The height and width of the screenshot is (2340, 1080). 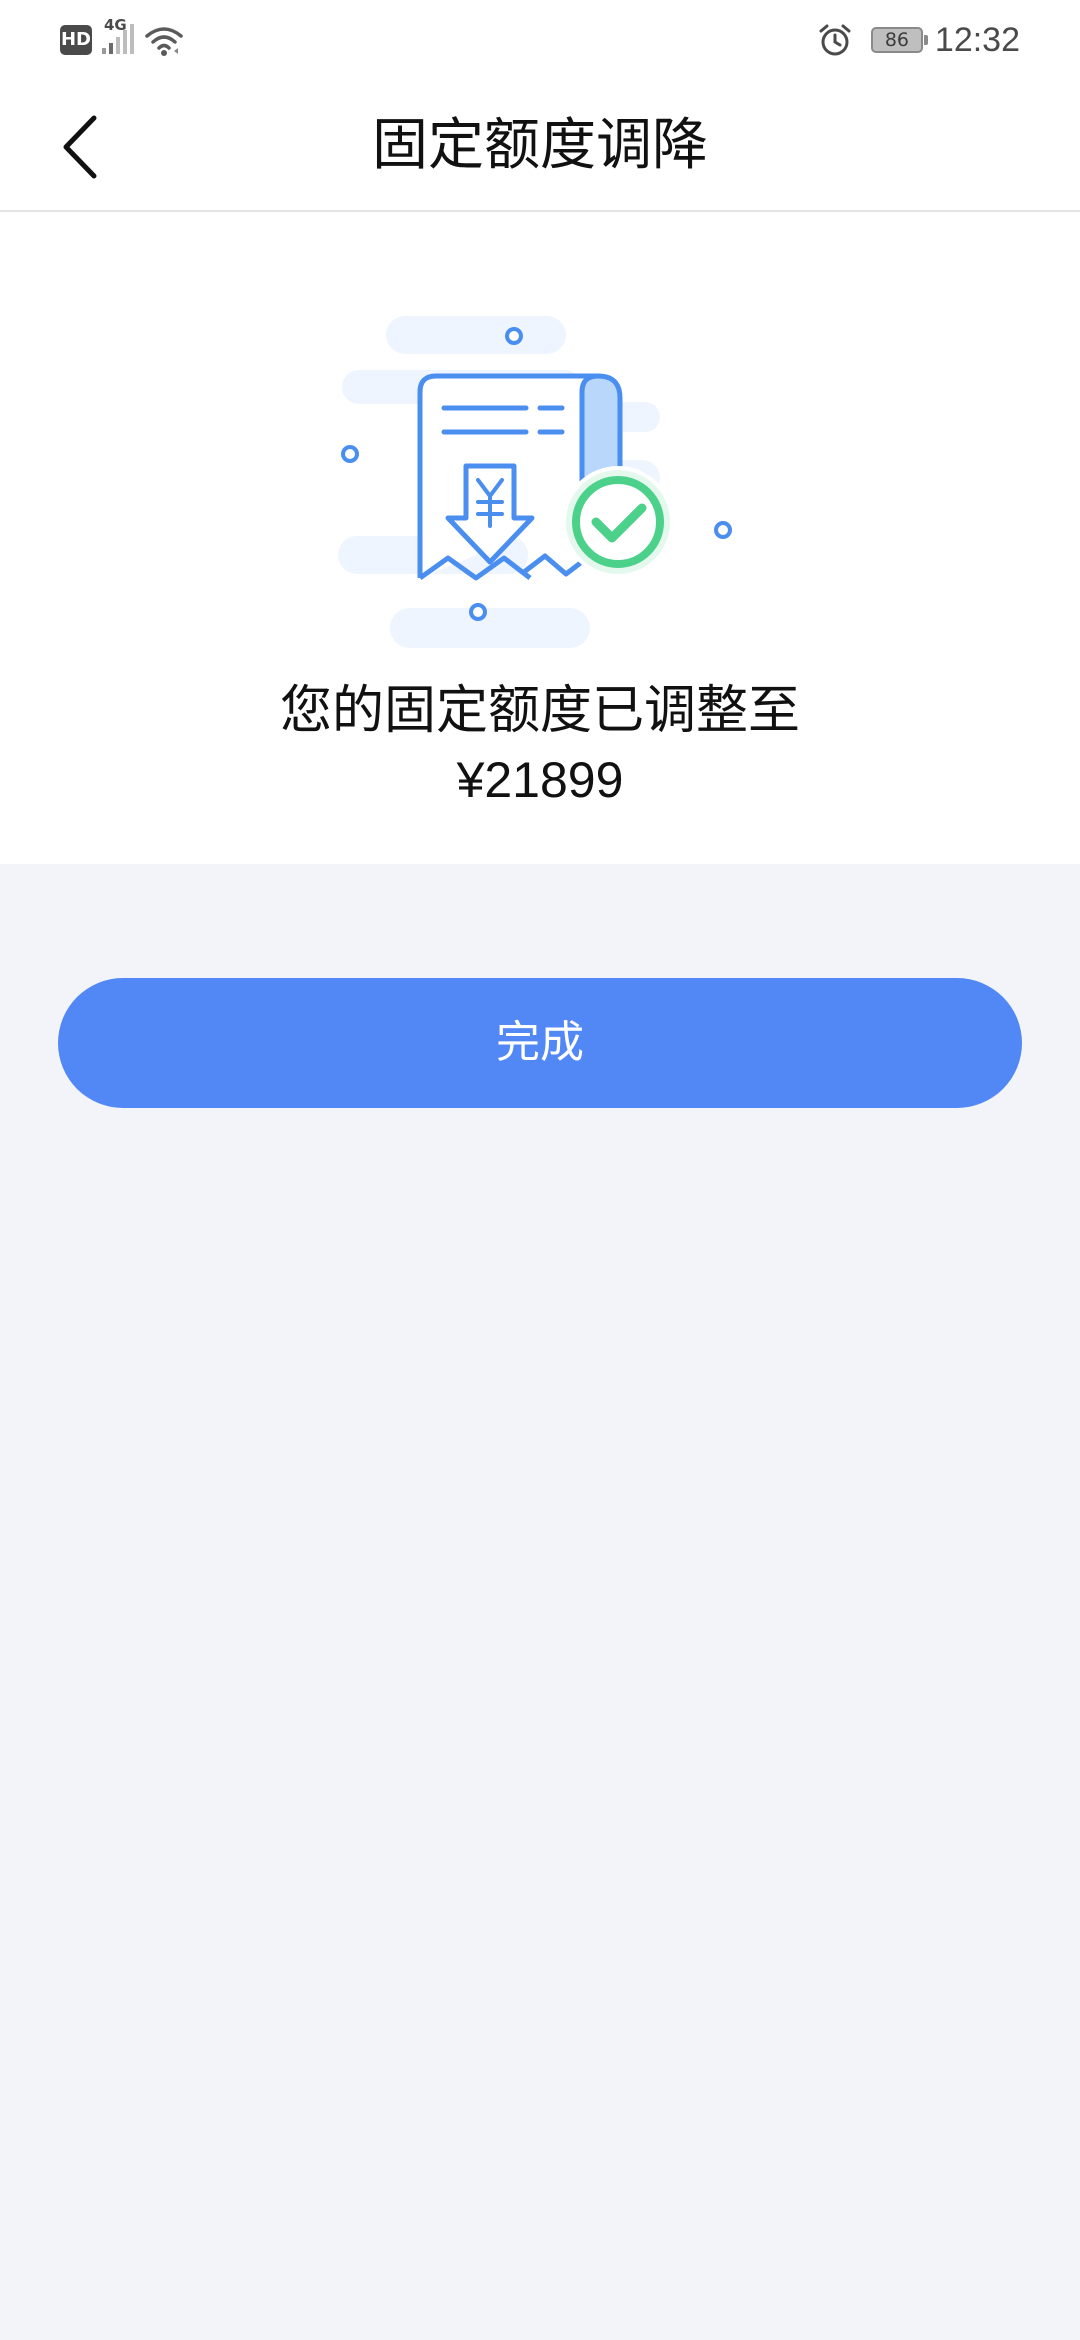 I want to click on status-bar: HD 4G 86 12:32, so click(x=540, y=40).